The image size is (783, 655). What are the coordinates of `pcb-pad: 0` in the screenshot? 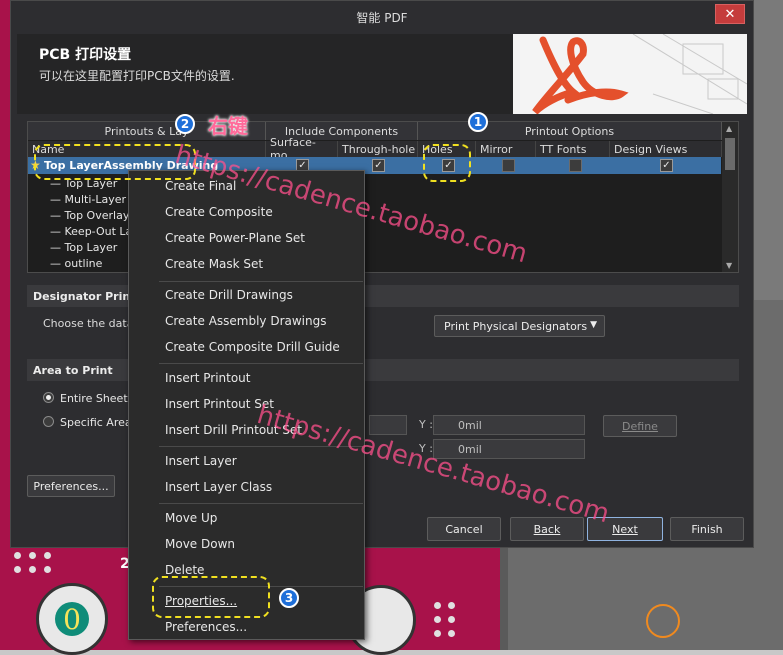 It's located at (72, 619).